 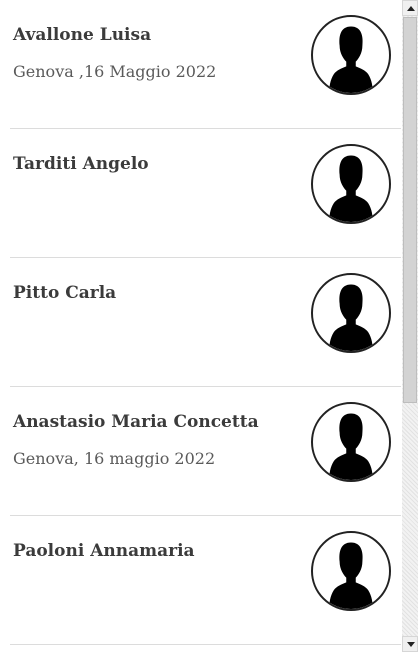 I want to click on person-location-date: Genova ,16 Maggio 2022, so click(x=115, y=71).